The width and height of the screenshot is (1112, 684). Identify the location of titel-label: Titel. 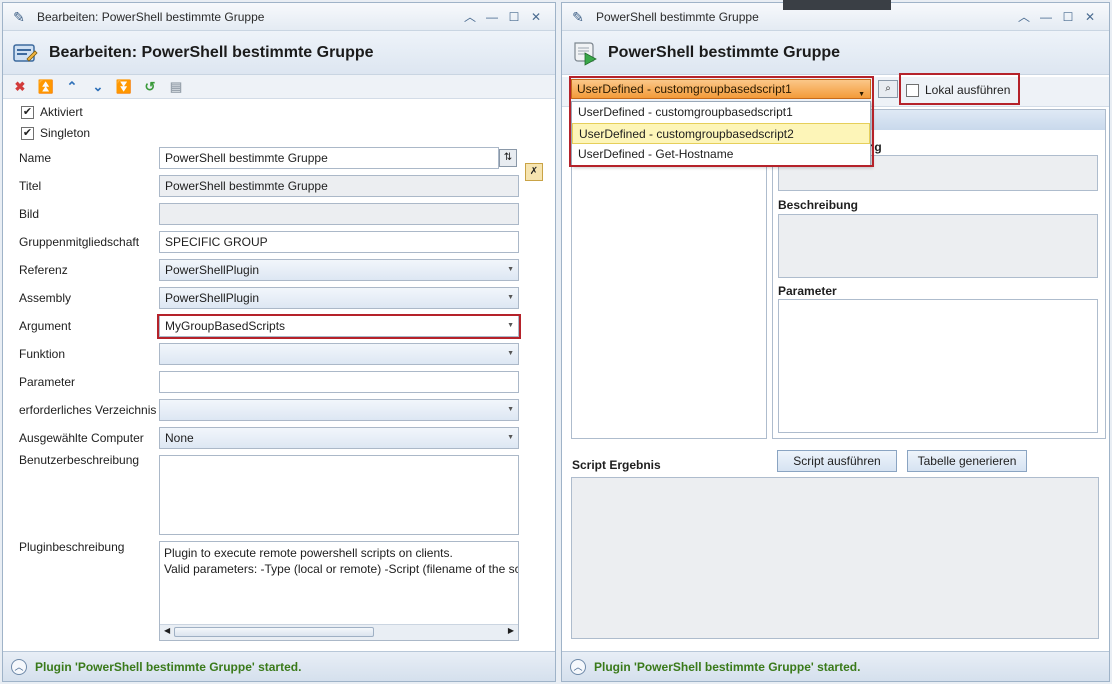
(30, 186).